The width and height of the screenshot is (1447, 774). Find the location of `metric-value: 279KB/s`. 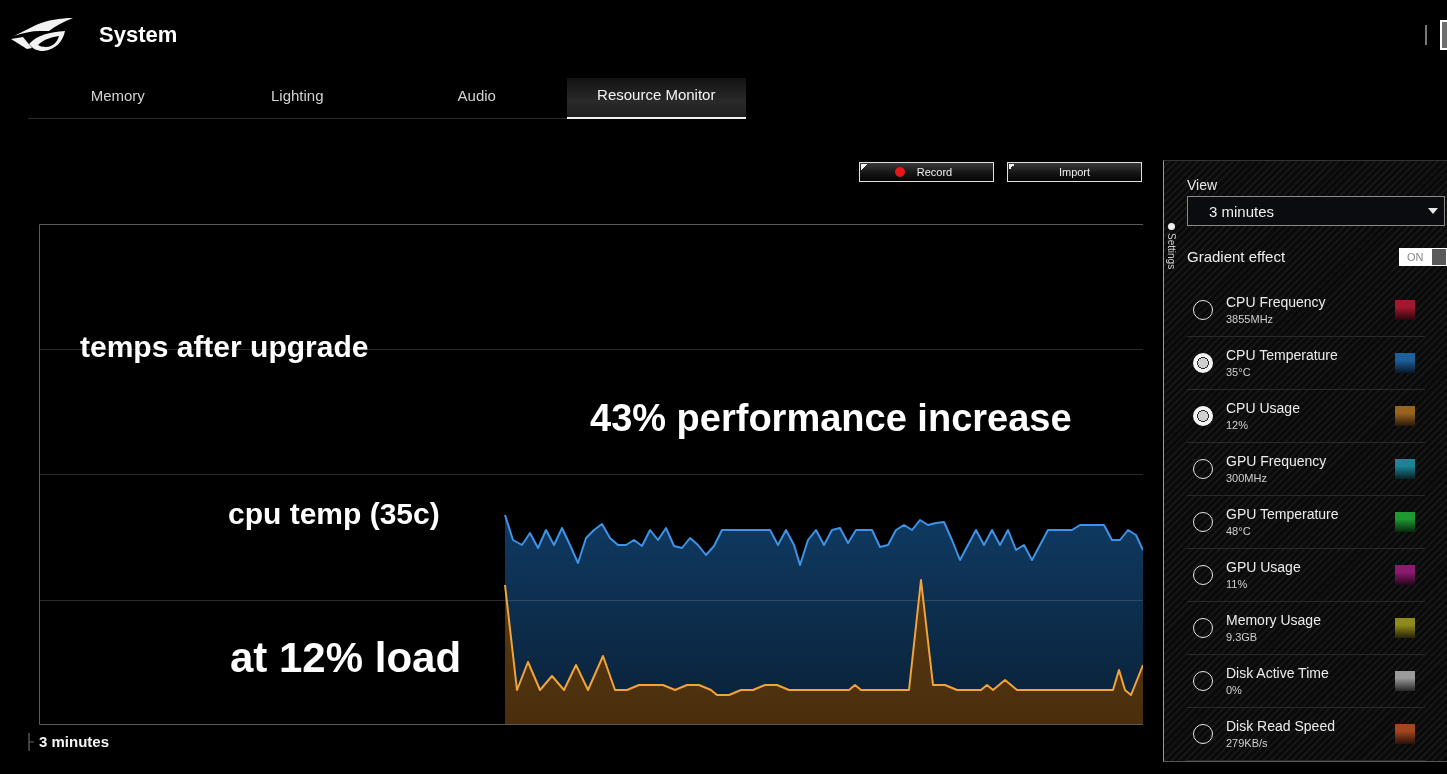

metric-value: 279KB/s is located at coordinates (1247, 743).